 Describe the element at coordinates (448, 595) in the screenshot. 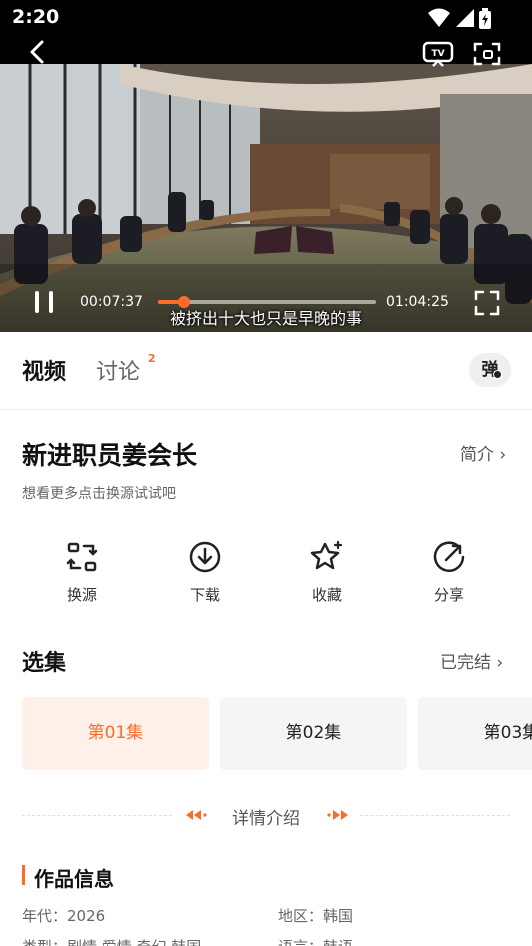

I see `share-label: 分享` at that location.